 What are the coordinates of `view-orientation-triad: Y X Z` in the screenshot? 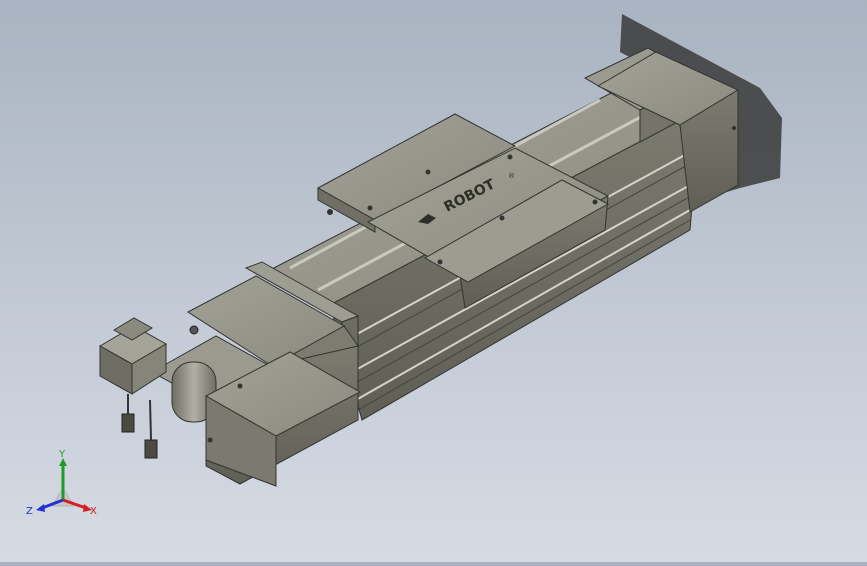 It's located at (67, 488).